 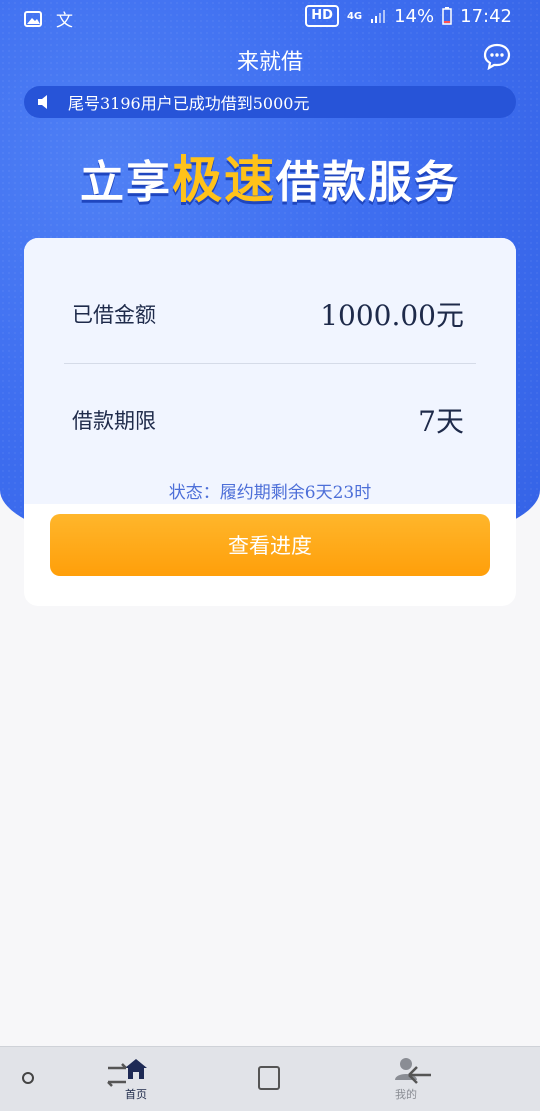 I want to click on nav-label-mine: 我的, so click(x=406, y=1094).